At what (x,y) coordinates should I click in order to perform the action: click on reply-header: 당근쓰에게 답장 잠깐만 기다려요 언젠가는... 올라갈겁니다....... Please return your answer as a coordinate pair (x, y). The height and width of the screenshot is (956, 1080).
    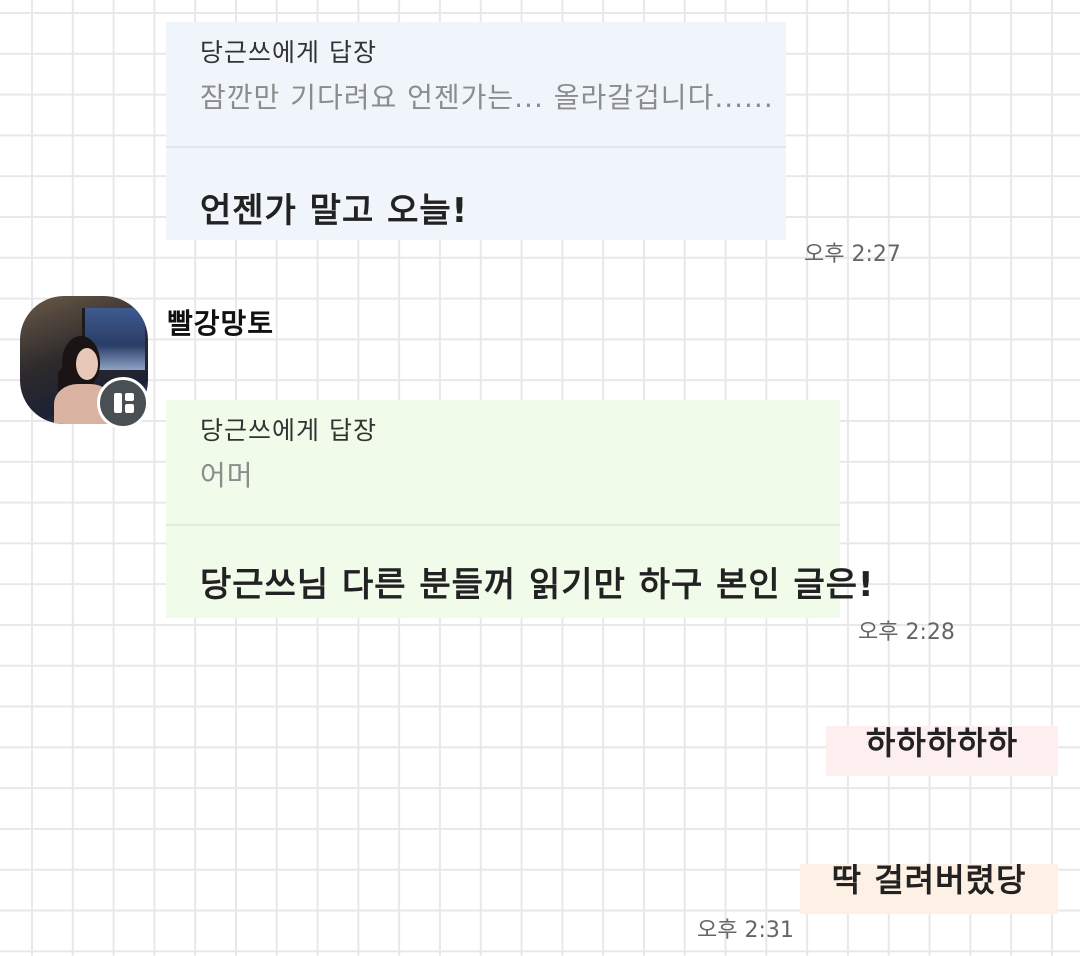
    Looking at the image, I should click on (476, 70).